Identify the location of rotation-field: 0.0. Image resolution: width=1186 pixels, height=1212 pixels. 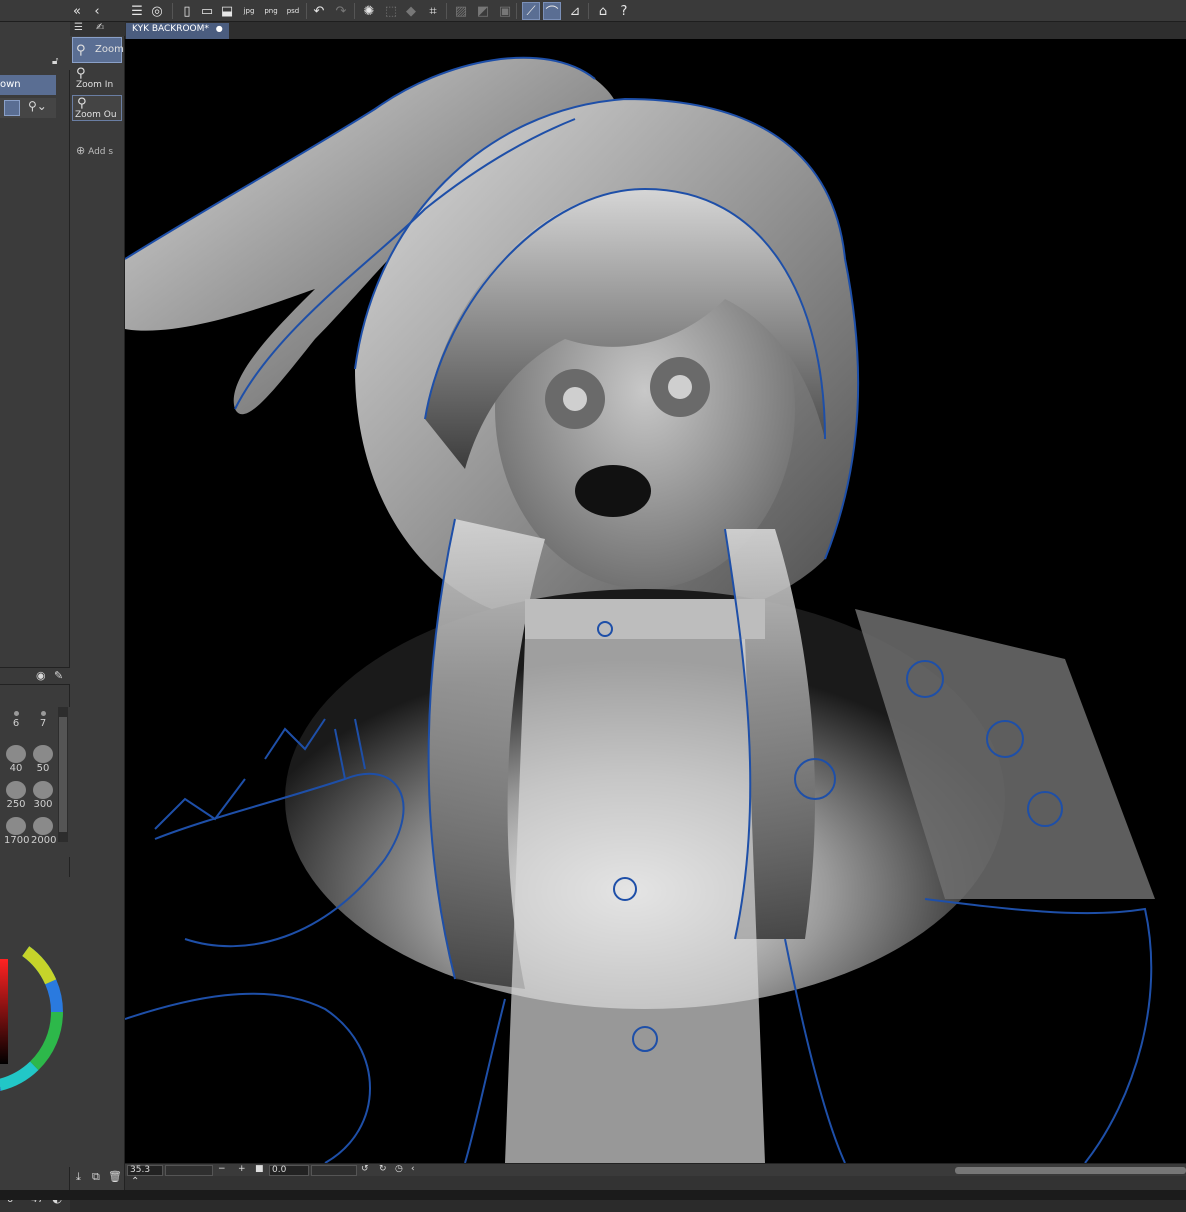
(289, 1170).